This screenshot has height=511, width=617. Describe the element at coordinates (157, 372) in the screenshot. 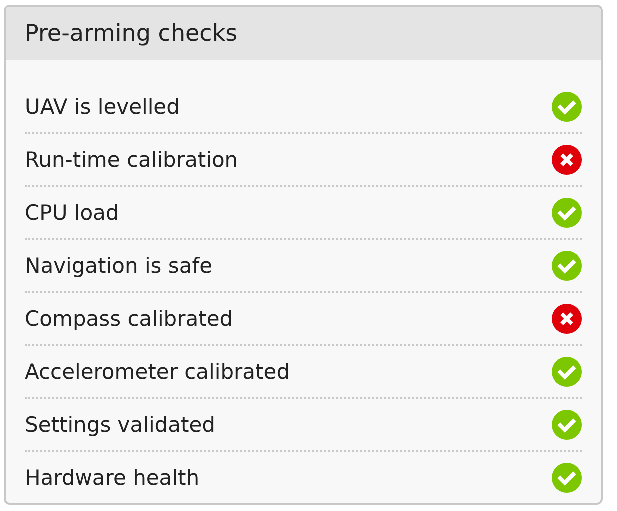

I see `check-label: Accelerometer calibrated` at that location.